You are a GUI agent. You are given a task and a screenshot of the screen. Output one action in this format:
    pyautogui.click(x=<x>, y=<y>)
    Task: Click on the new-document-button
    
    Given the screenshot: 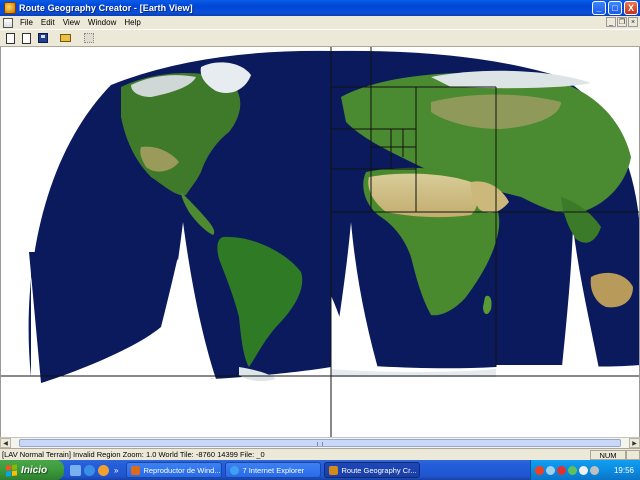 What is the action you would take?
    pyautogui.click(x=10, y=38)
    